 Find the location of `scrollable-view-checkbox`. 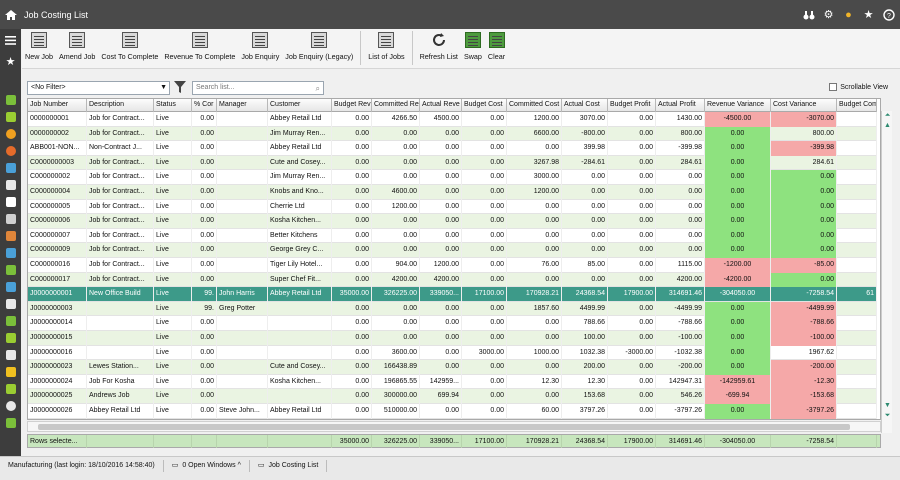

scrollable-view-checkbox is located at coordinates (833, 87).